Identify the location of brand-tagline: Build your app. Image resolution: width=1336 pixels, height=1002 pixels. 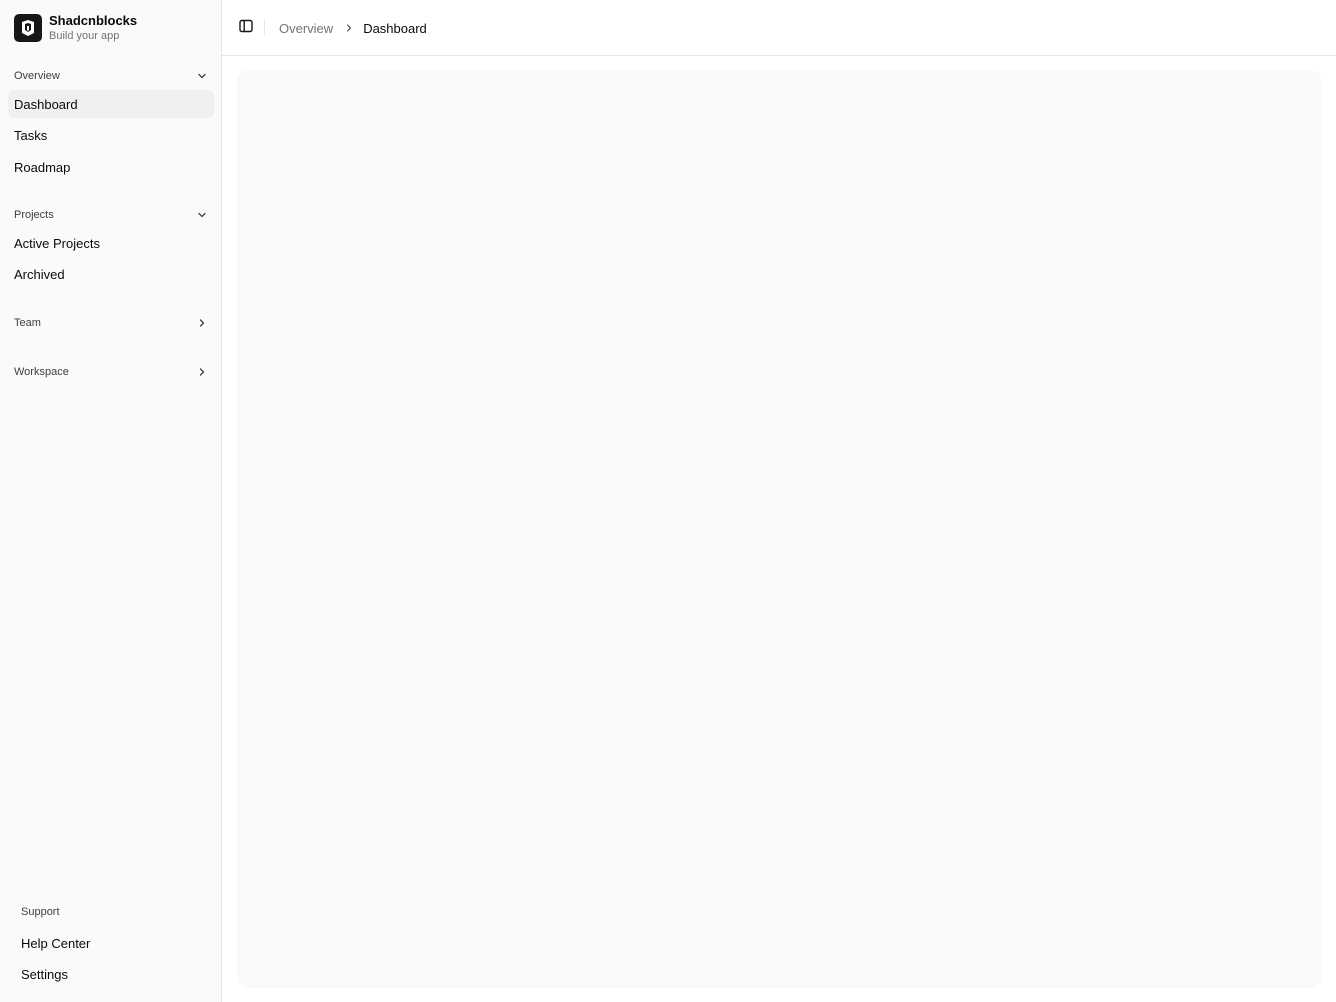
(84, 36).